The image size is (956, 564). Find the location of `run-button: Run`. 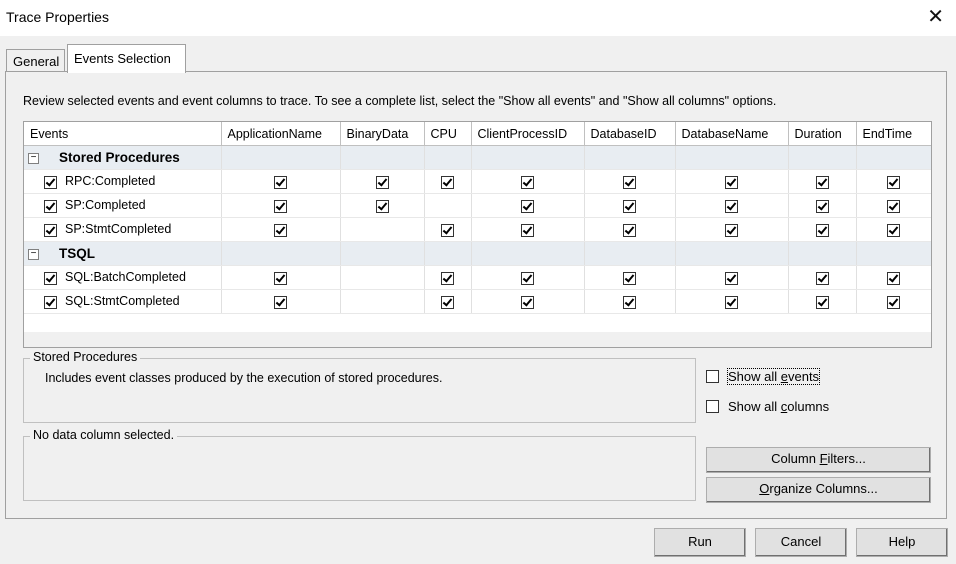

run-button: Run is located at coordinates (700, 542).